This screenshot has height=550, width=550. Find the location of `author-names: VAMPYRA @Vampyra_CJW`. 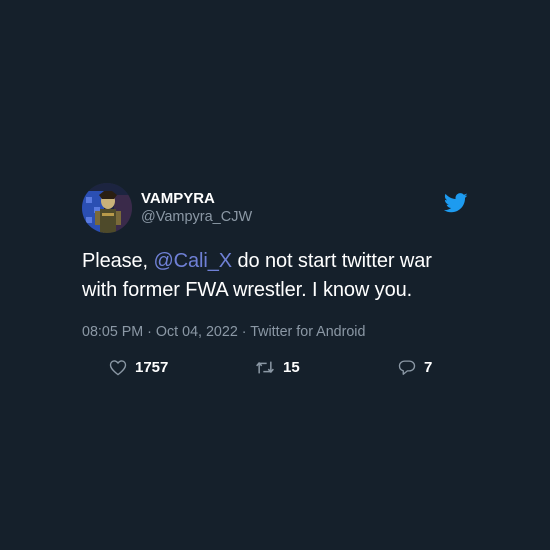

author-names: VAMPYRA @Vampyra_CJW is located at coordinates (196, 208).